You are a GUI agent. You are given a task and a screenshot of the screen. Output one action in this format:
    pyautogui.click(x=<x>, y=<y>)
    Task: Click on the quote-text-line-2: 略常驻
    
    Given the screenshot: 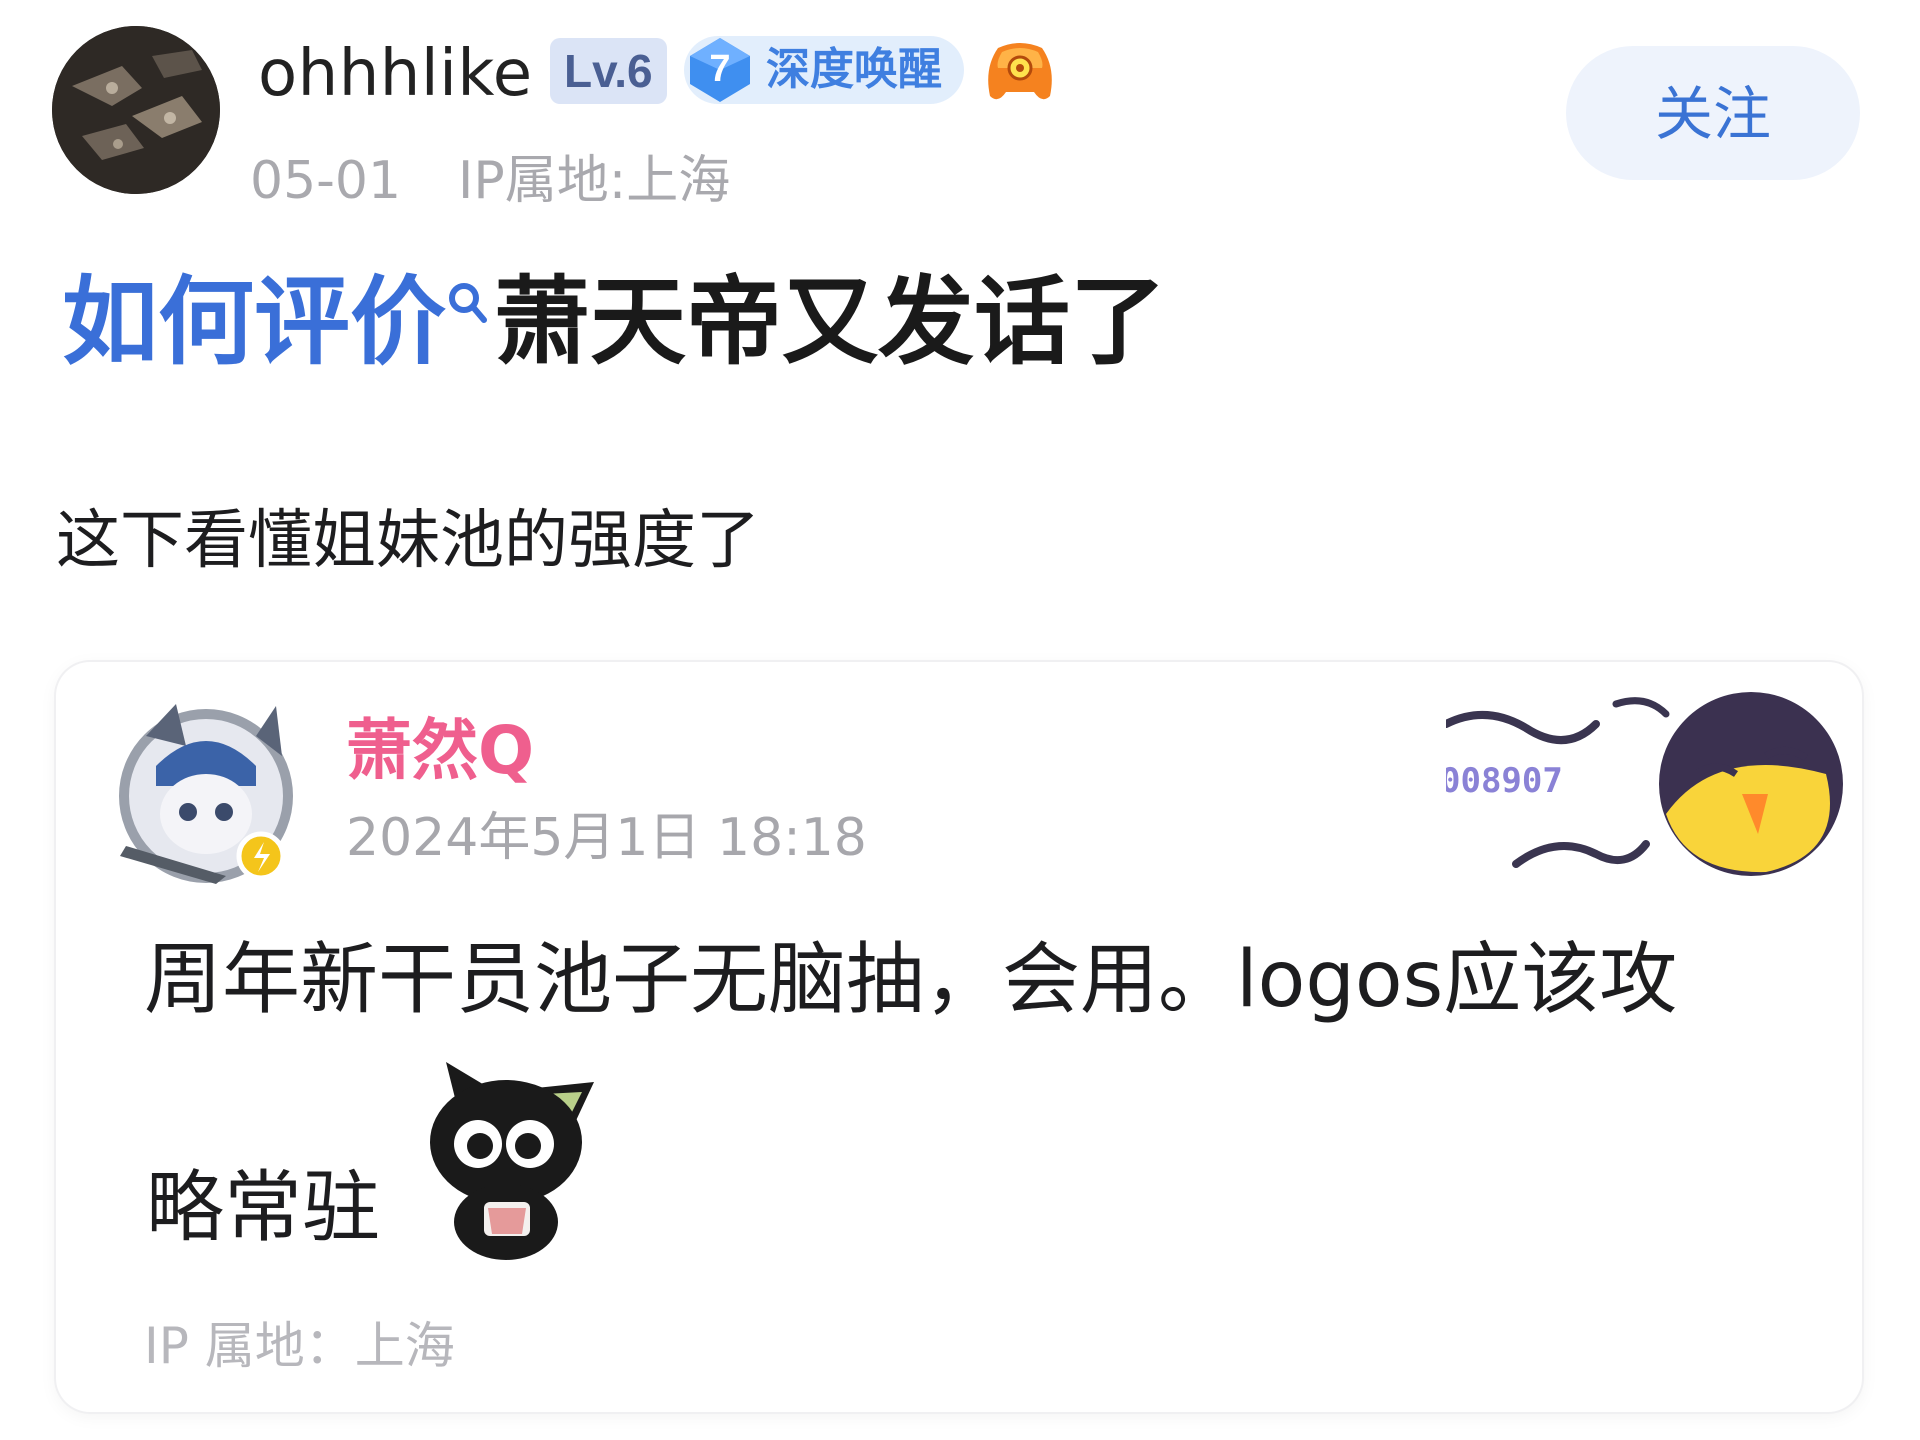 What is the action you would take?
    pyautogui.click(x=263, y=1208)
    